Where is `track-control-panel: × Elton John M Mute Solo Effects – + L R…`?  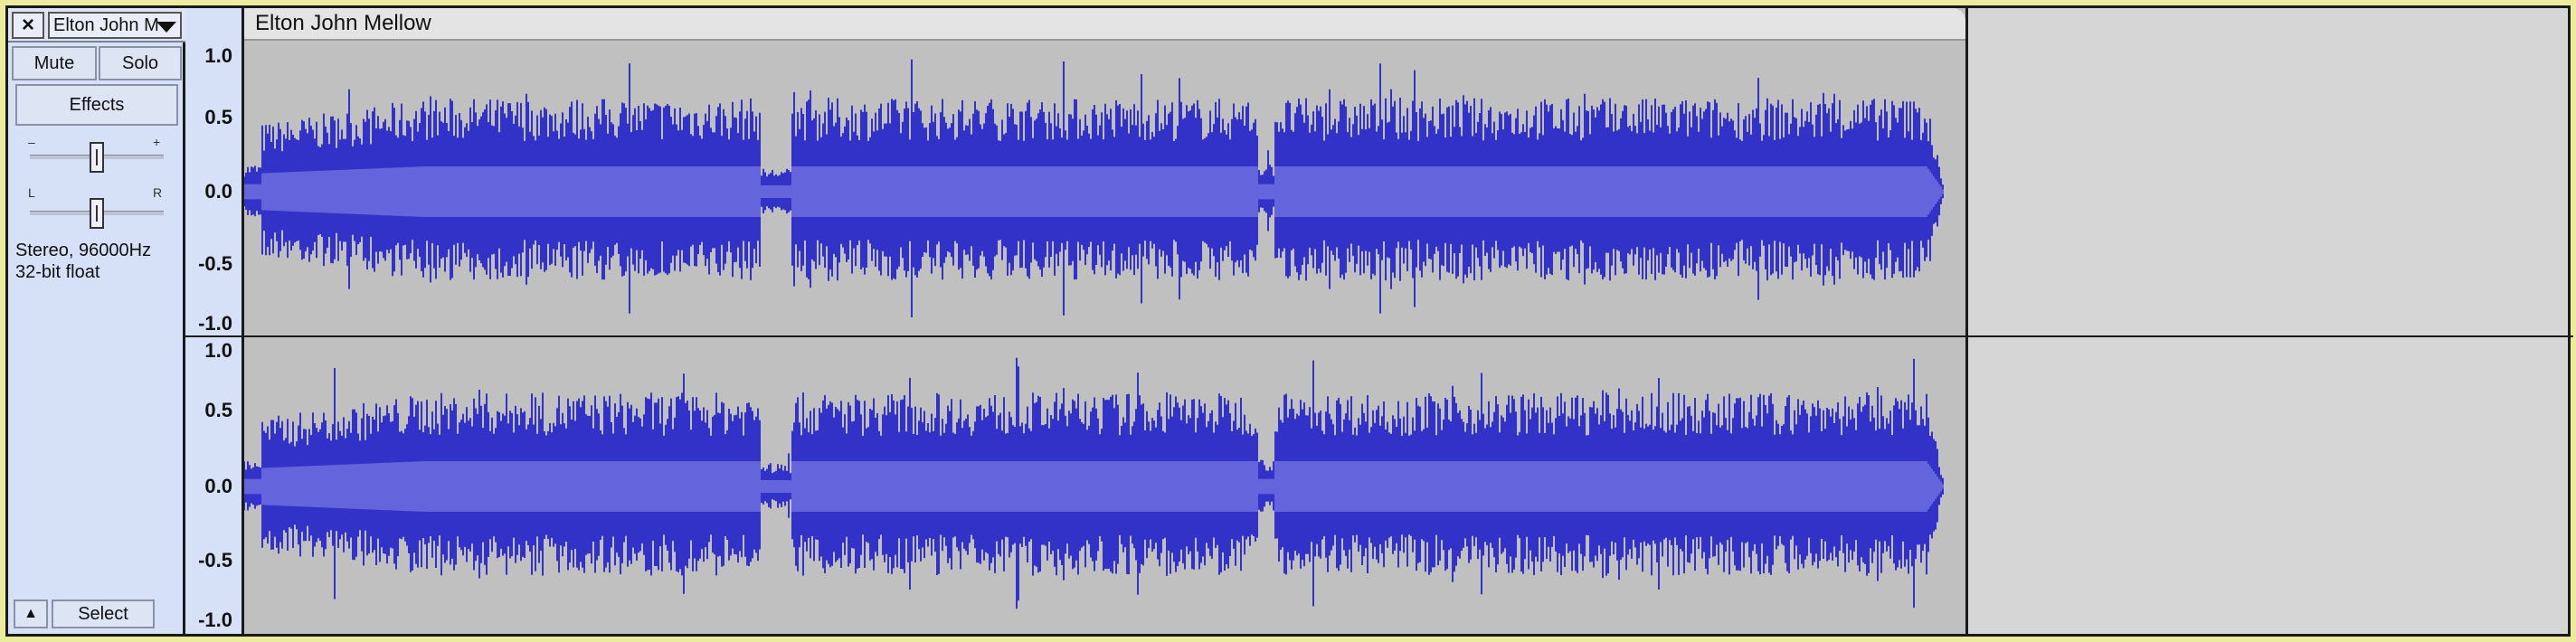
track-control-panel: × Elton John M Mute Solo Effects – + L R… is located at coordinates (96, 321).